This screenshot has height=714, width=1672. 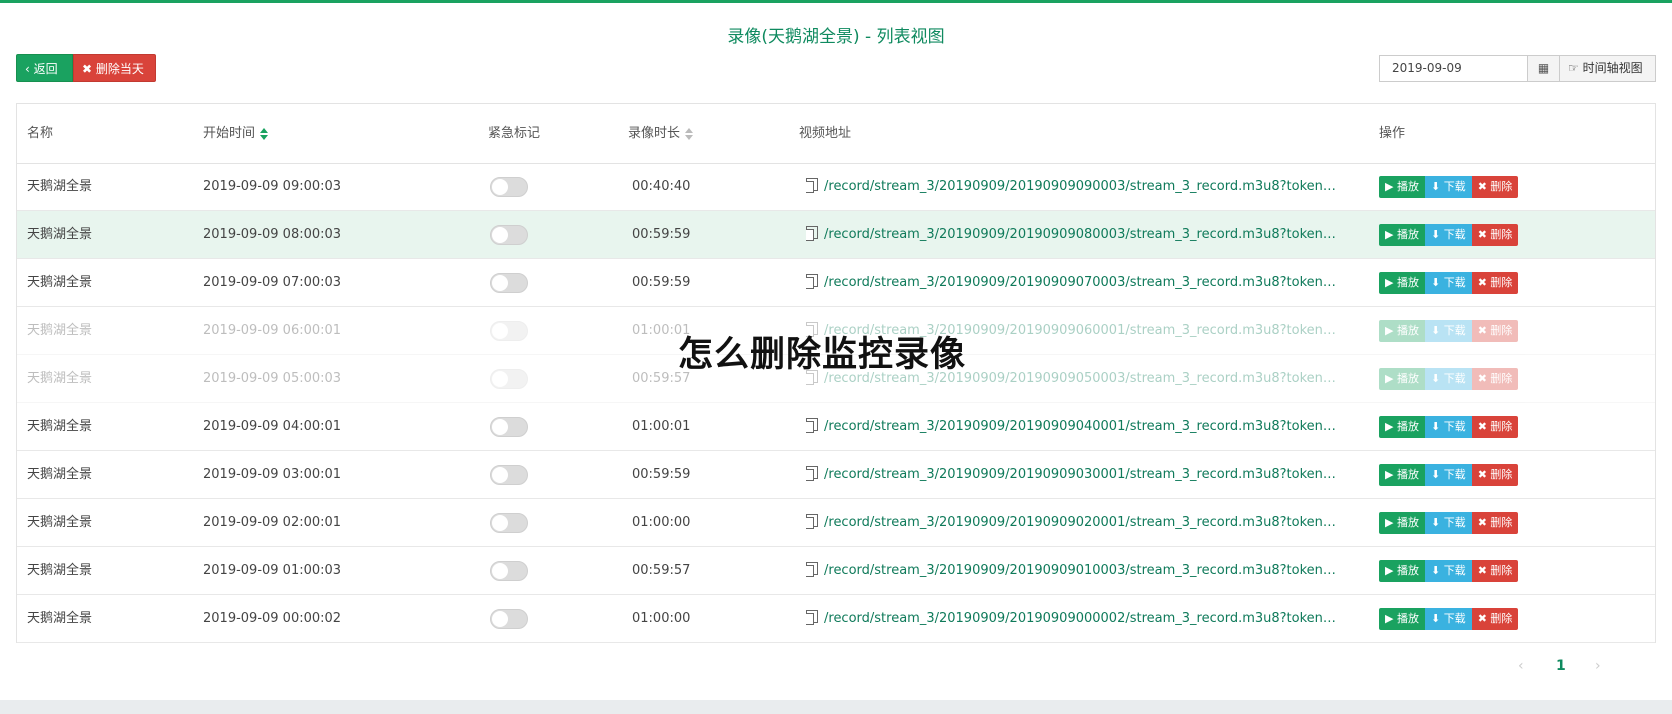 I want to click on cell-duration: 00:40:40, so click(x=661, y=186).